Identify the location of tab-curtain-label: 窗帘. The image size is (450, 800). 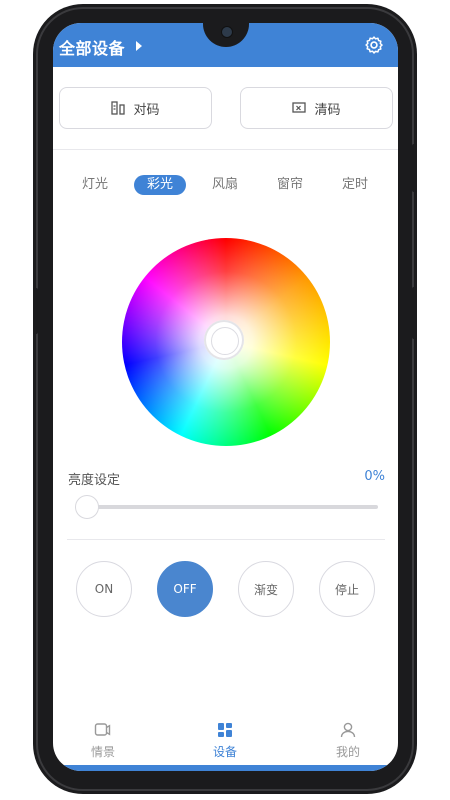
(289, 184).